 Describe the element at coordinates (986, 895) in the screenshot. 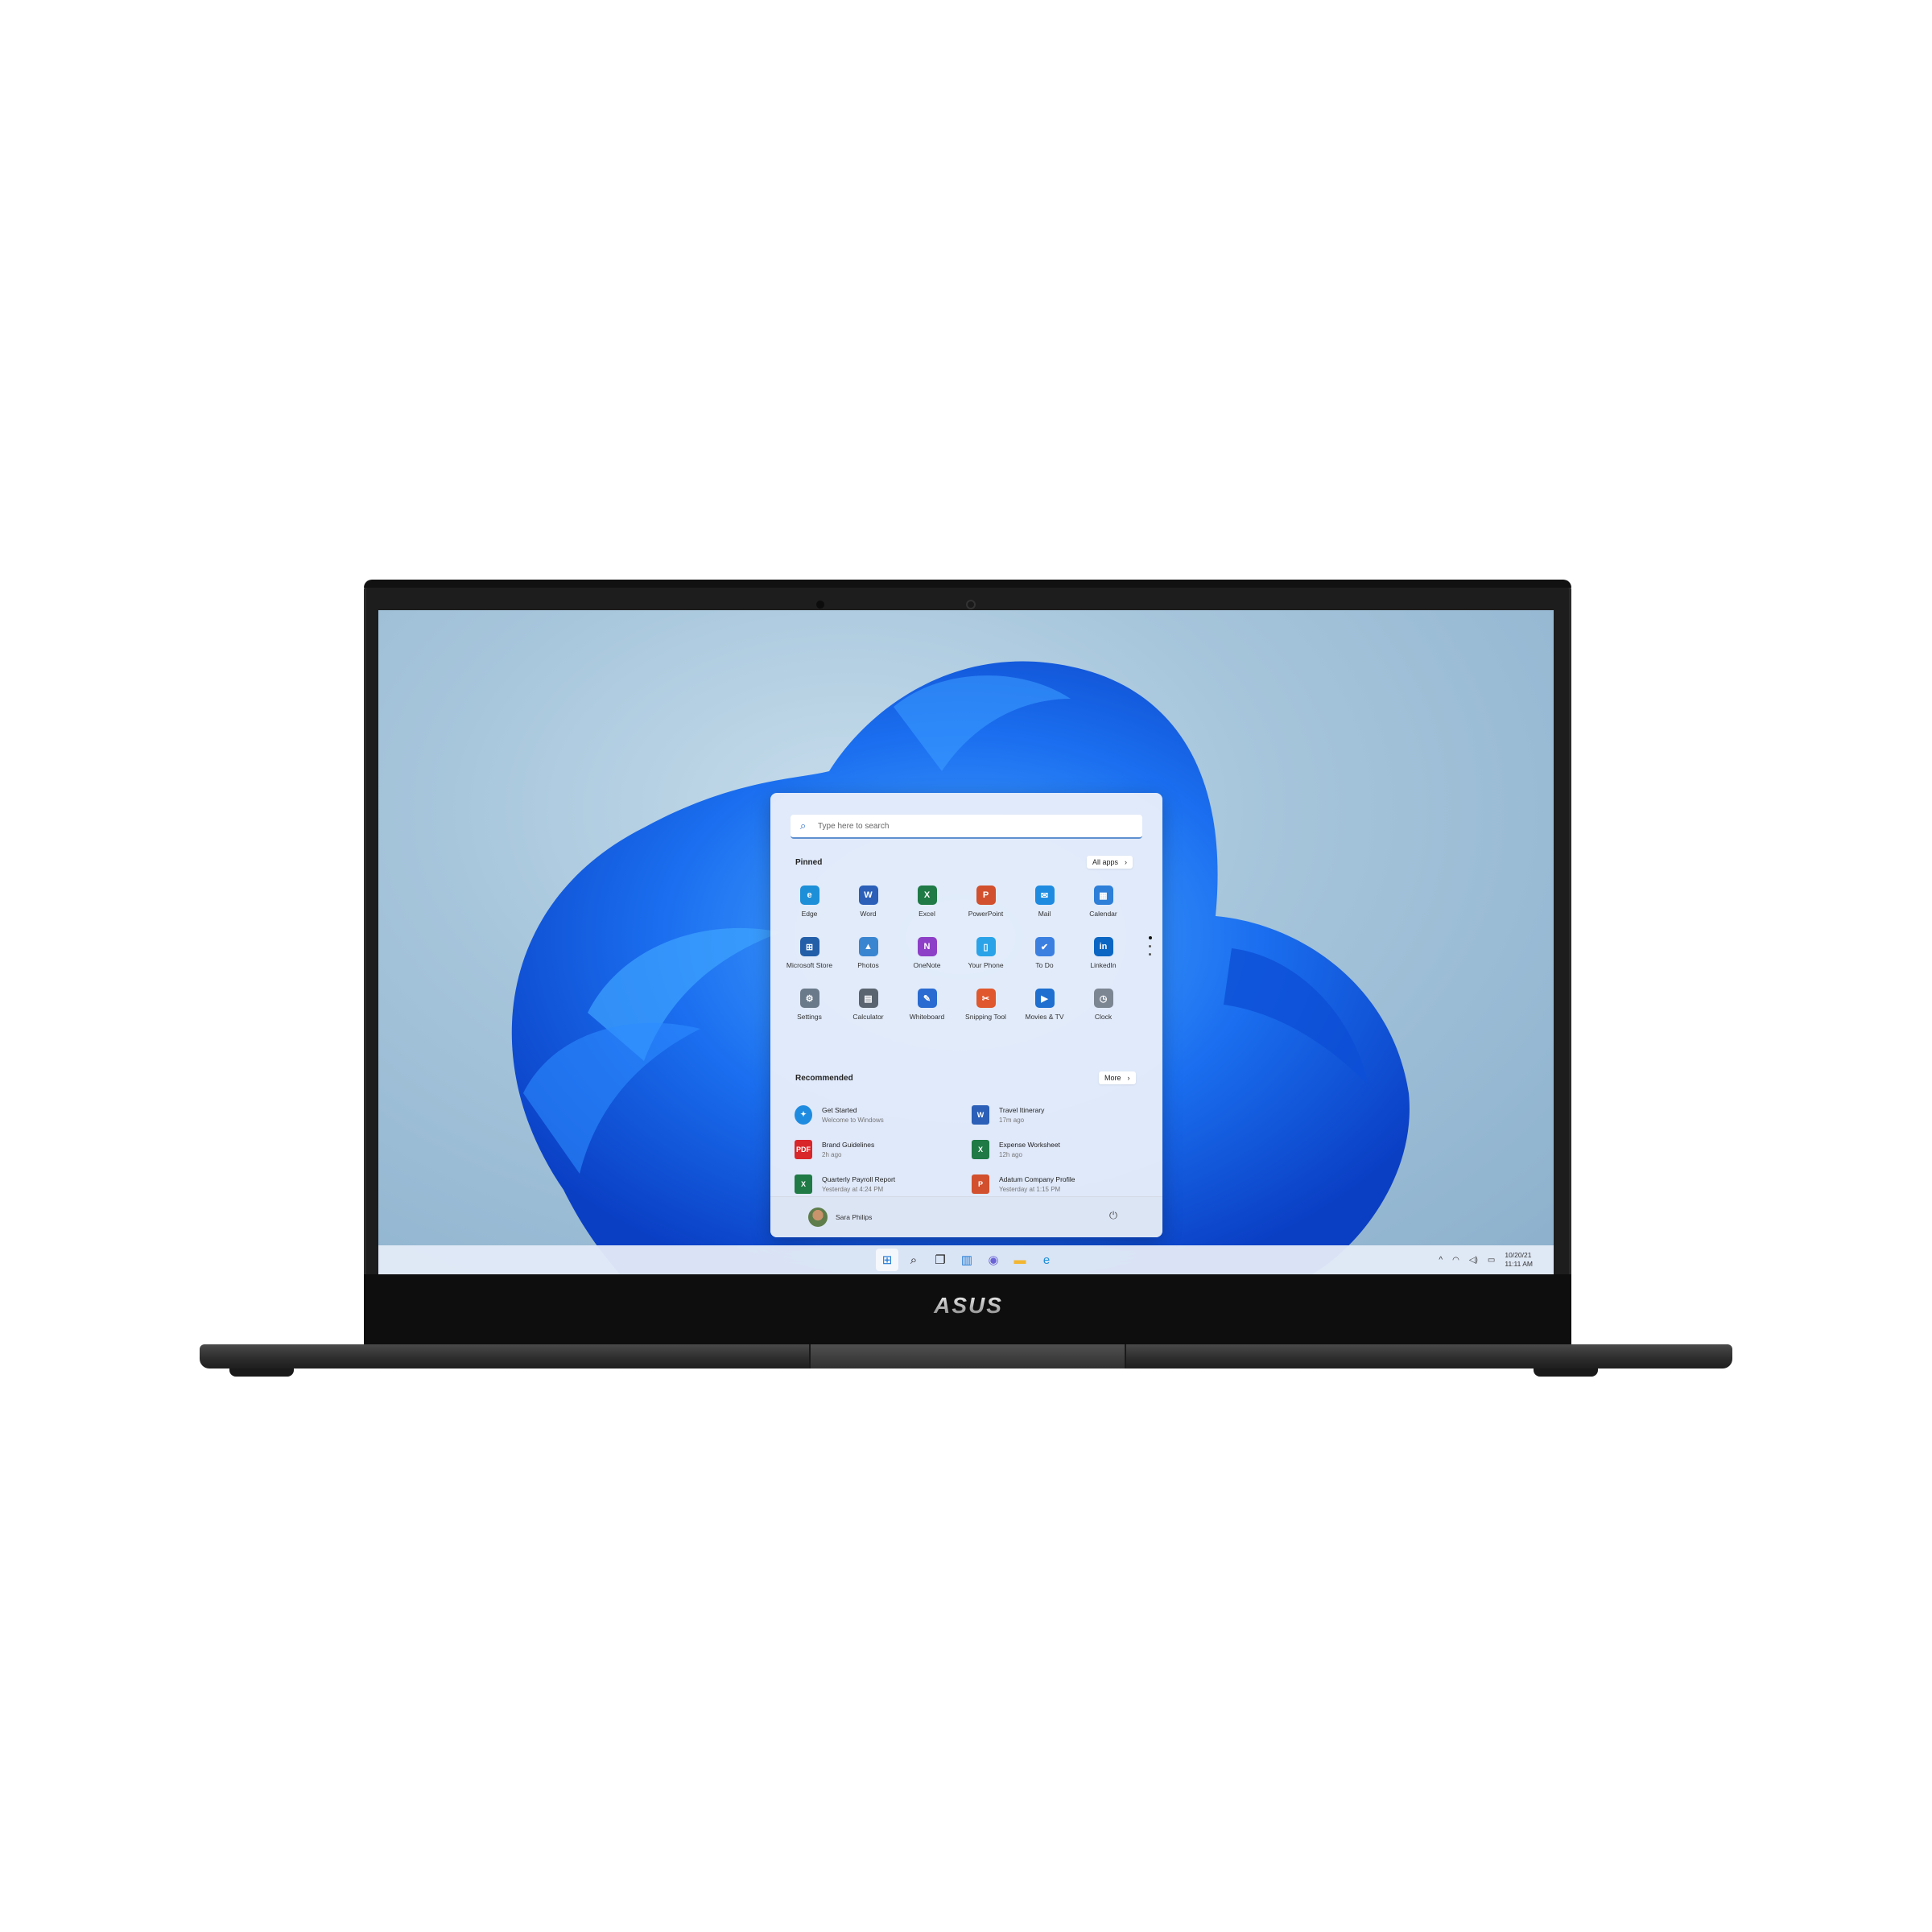

I see `powerpoint-icon: P` at that location.